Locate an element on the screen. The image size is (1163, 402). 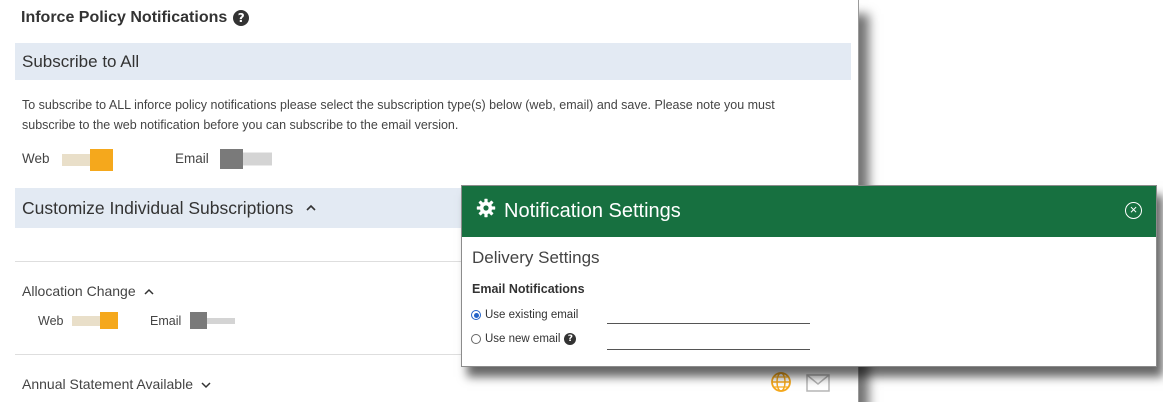
existing-email-field is located at coordinates (708, 323).